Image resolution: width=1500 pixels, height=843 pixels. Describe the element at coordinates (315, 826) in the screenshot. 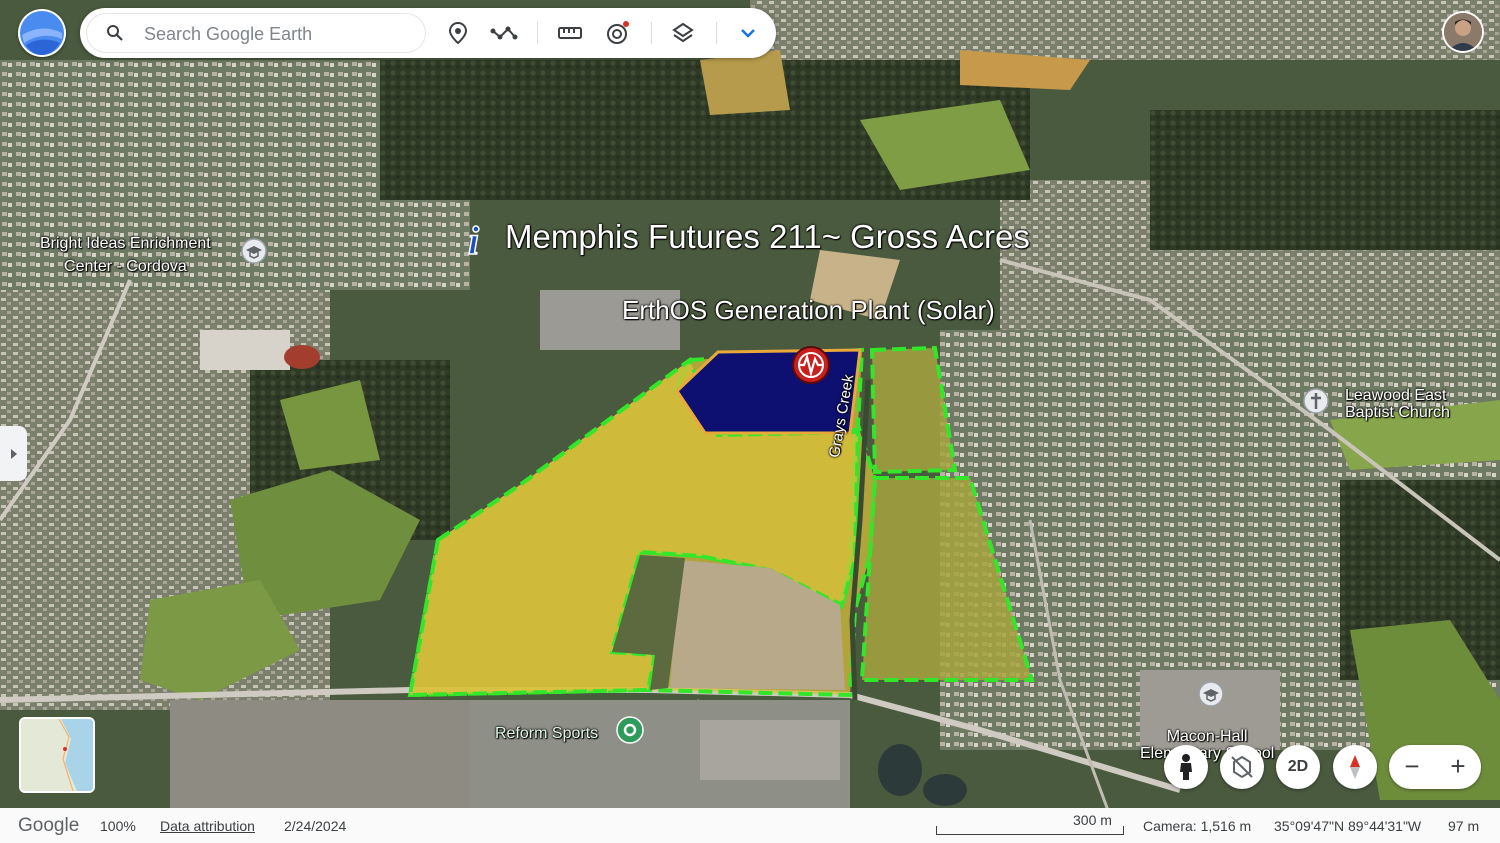

I see `imagery-date: 2/24/2024` at that location.